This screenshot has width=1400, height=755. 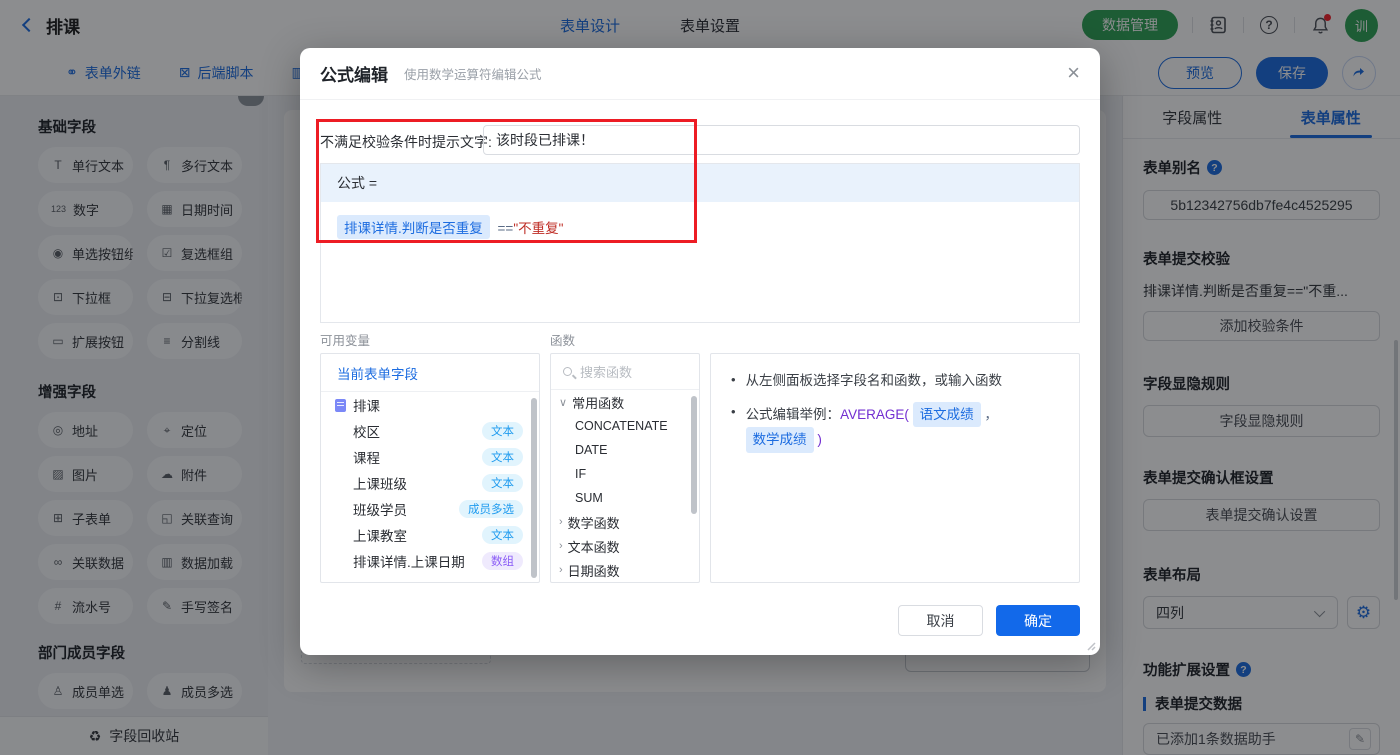 I want to click on field-token: 数学成绩, so click(x=779, y=440).